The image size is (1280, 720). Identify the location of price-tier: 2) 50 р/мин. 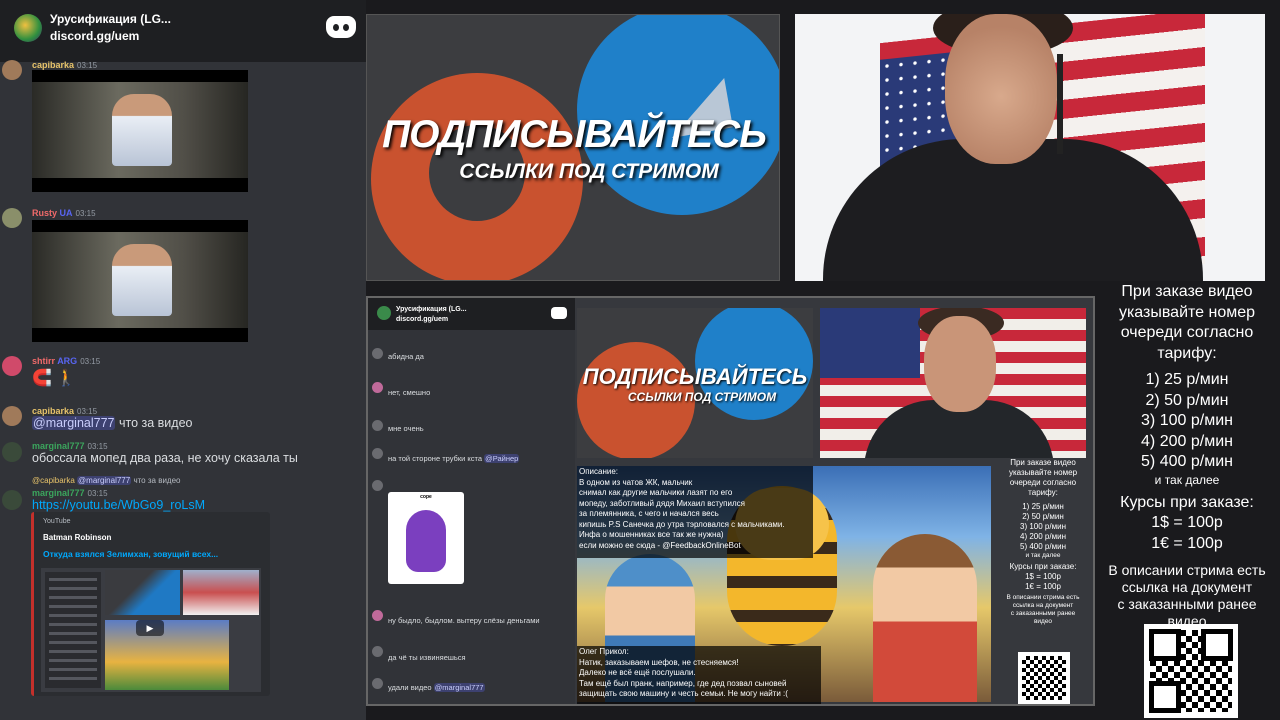
(1187, 400).